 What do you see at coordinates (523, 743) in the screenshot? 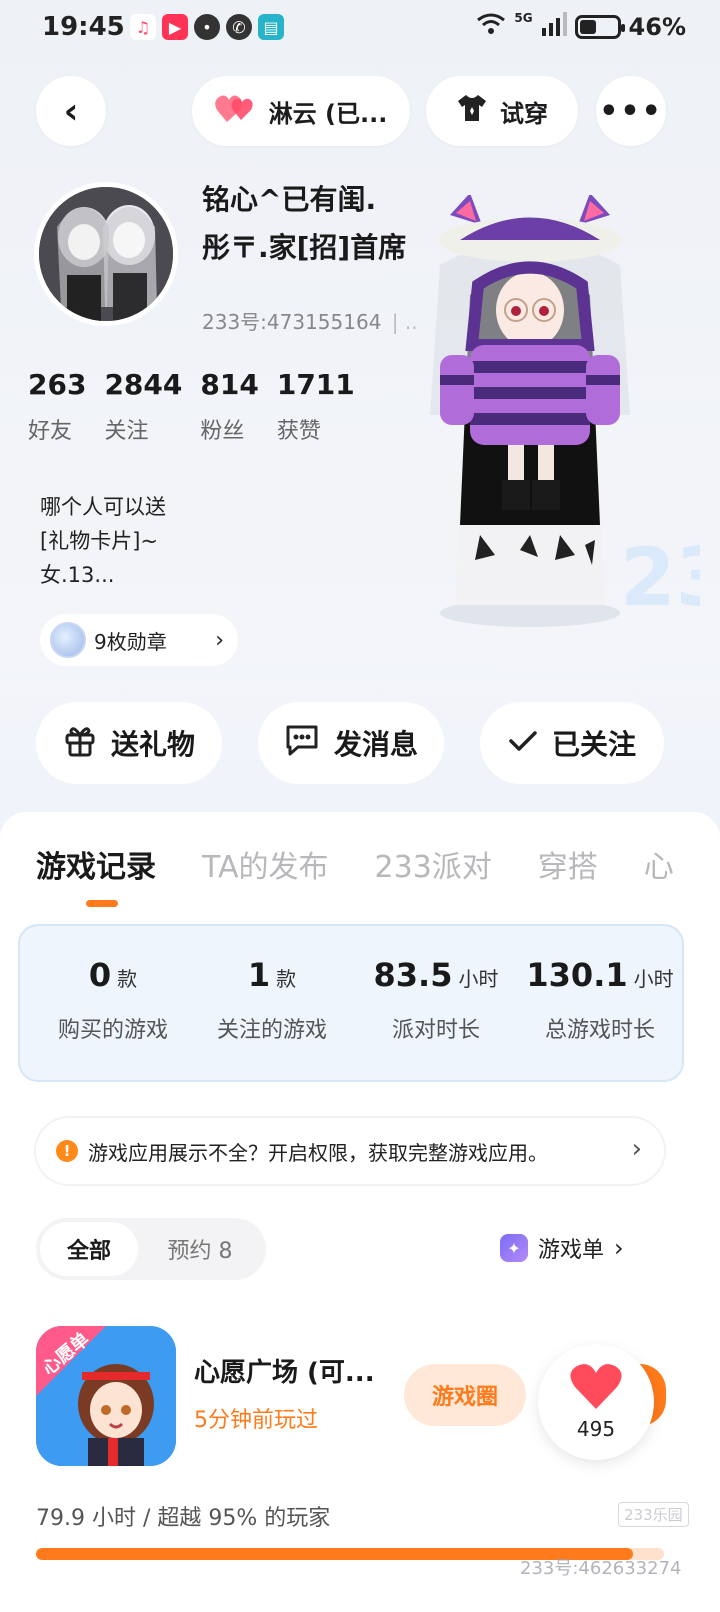
I see `checkmark-icon` at bounding box center [523, 743].